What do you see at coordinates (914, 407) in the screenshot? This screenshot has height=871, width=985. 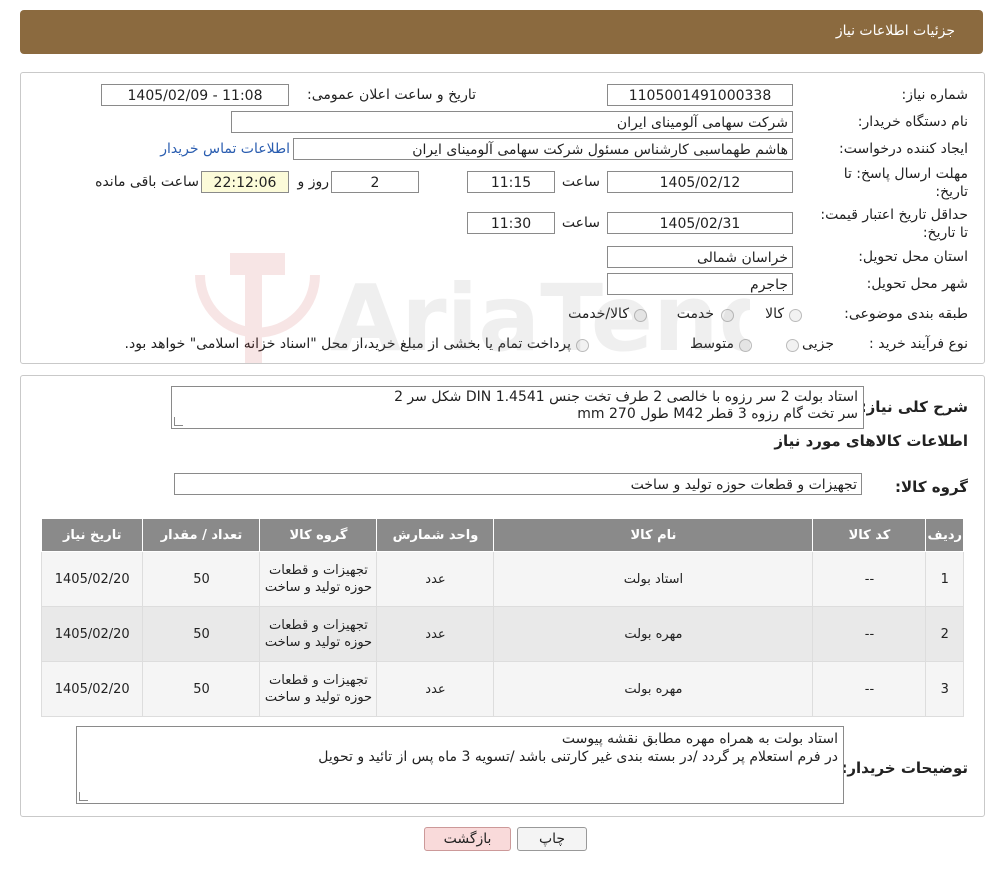 I see `summary-label: شرح کلی نیاز:` at bounding box center [914, 407].